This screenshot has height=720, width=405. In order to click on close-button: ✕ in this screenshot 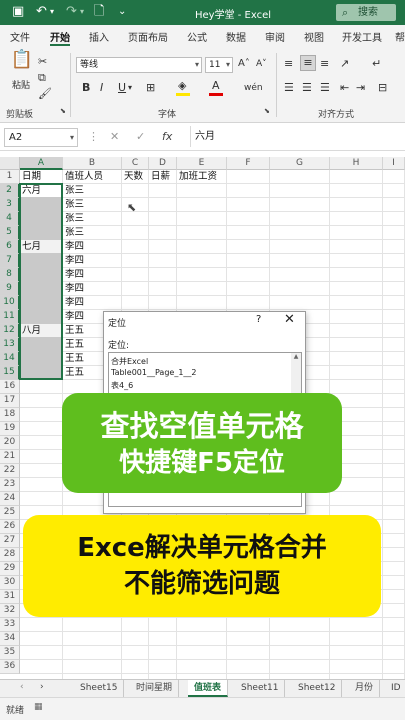, I will do `click(289, 319)`.